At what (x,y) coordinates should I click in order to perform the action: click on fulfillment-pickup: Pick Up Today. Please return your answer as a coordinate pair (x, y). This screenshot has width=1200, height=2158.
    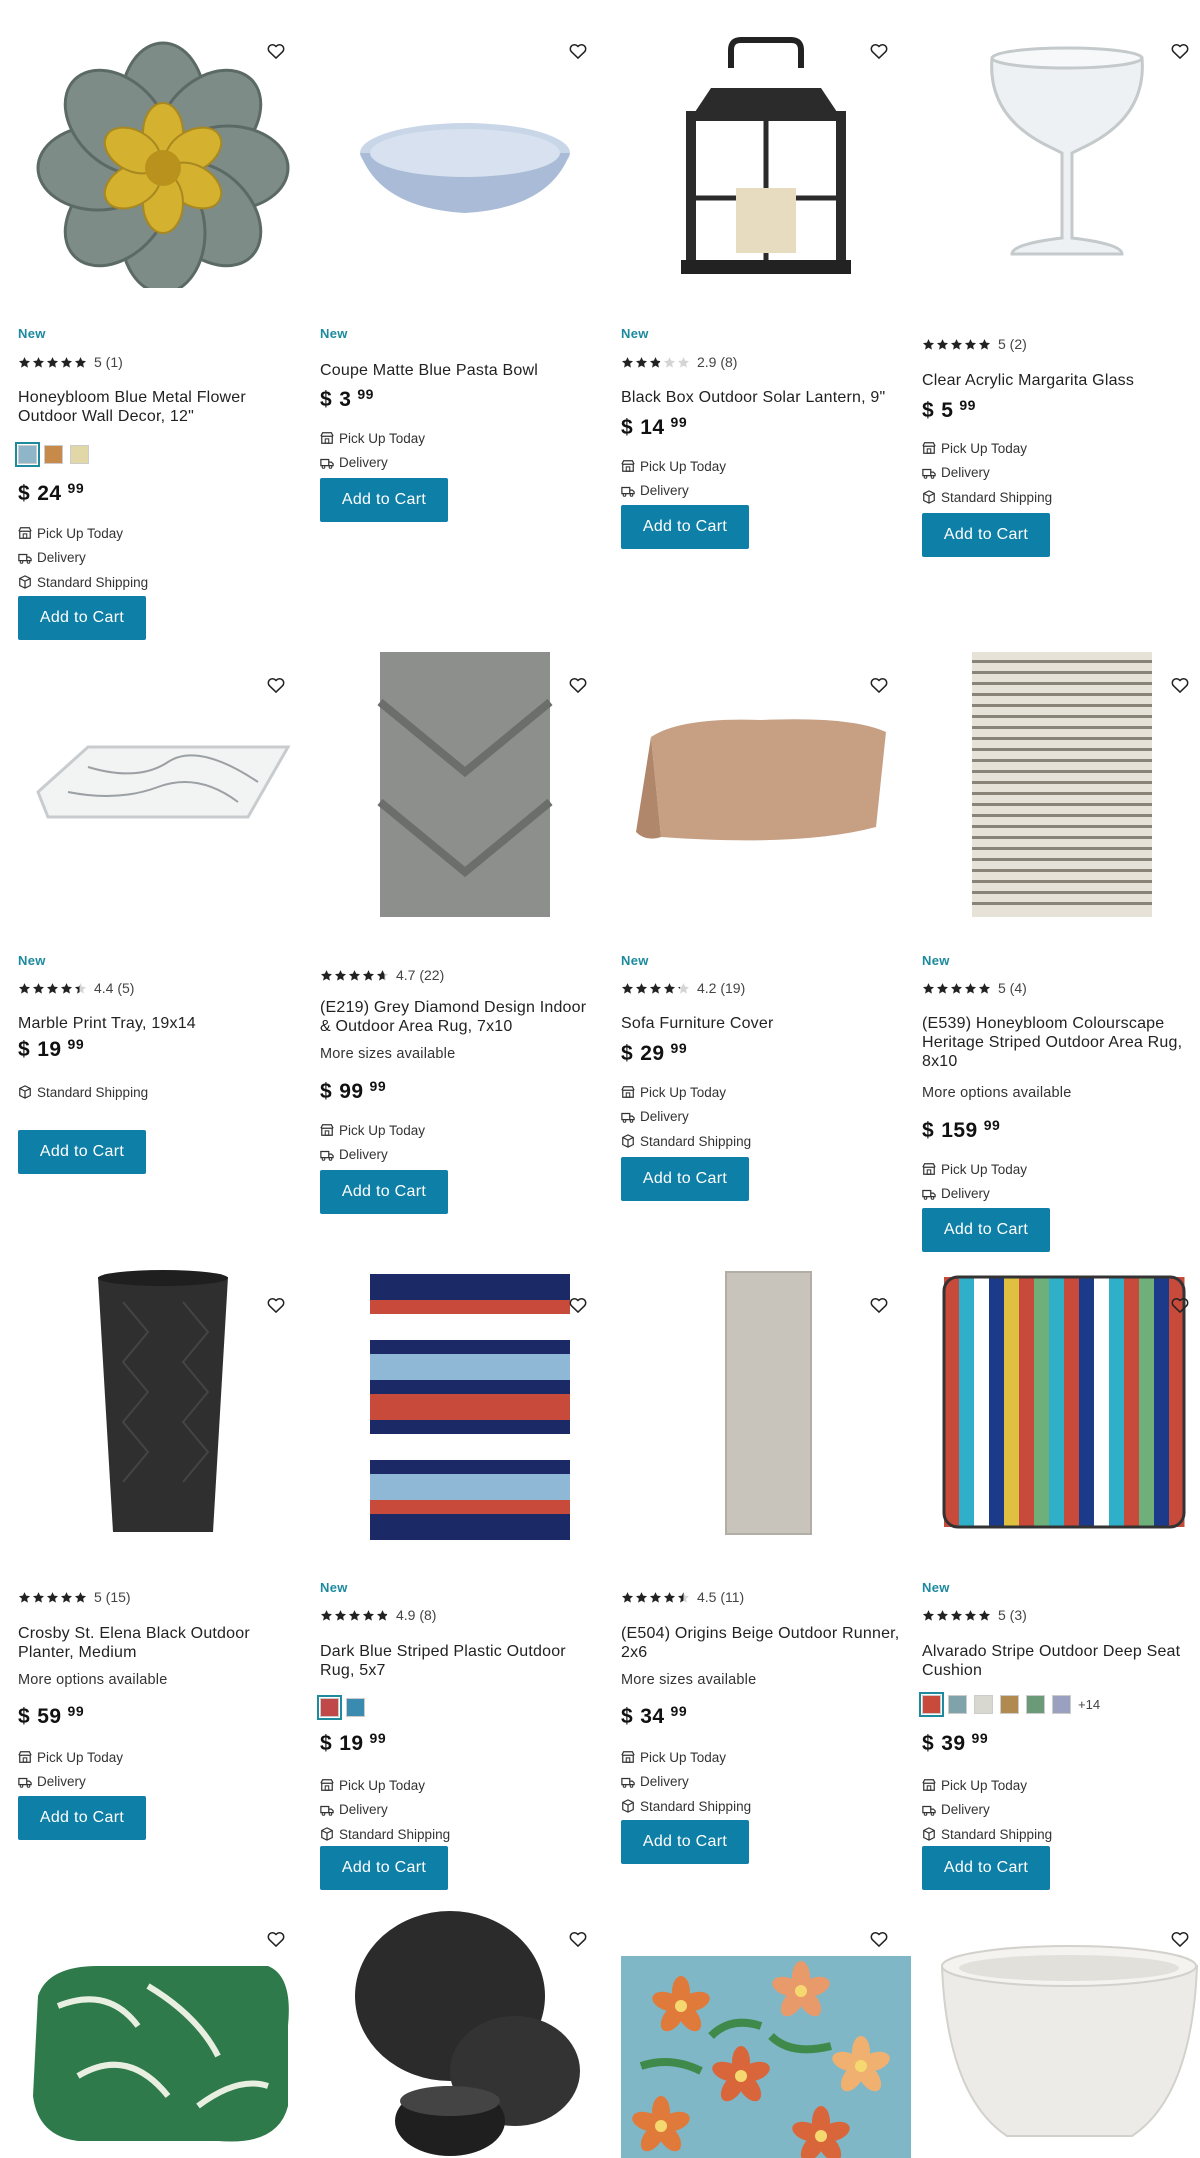
    Looking at the image, I should click on (673, 1757).